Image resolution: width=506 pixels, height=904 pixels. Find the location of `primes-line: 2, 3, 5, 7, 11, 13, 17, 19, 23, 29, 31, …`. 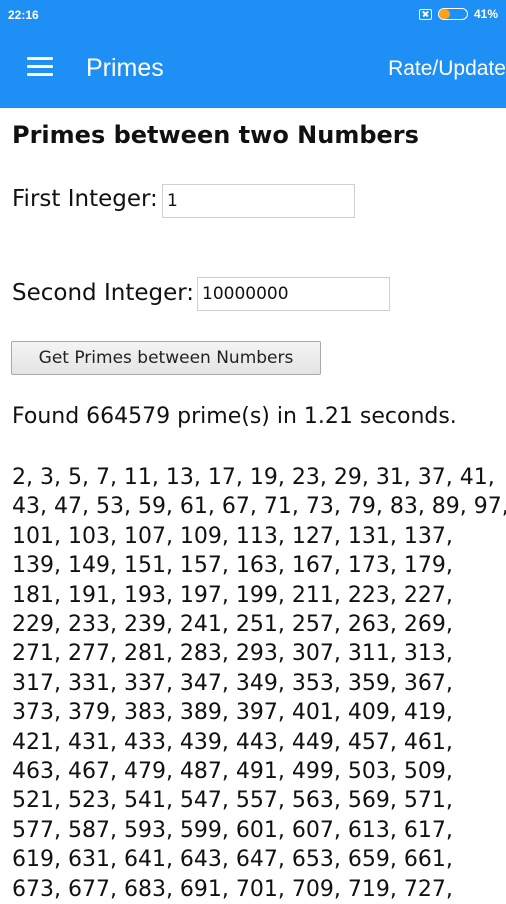

primes-line: 2, 3, 5, 7, 11, 13, 17, 19, 23, 29, 31, … is located at coordinates (253, 477).